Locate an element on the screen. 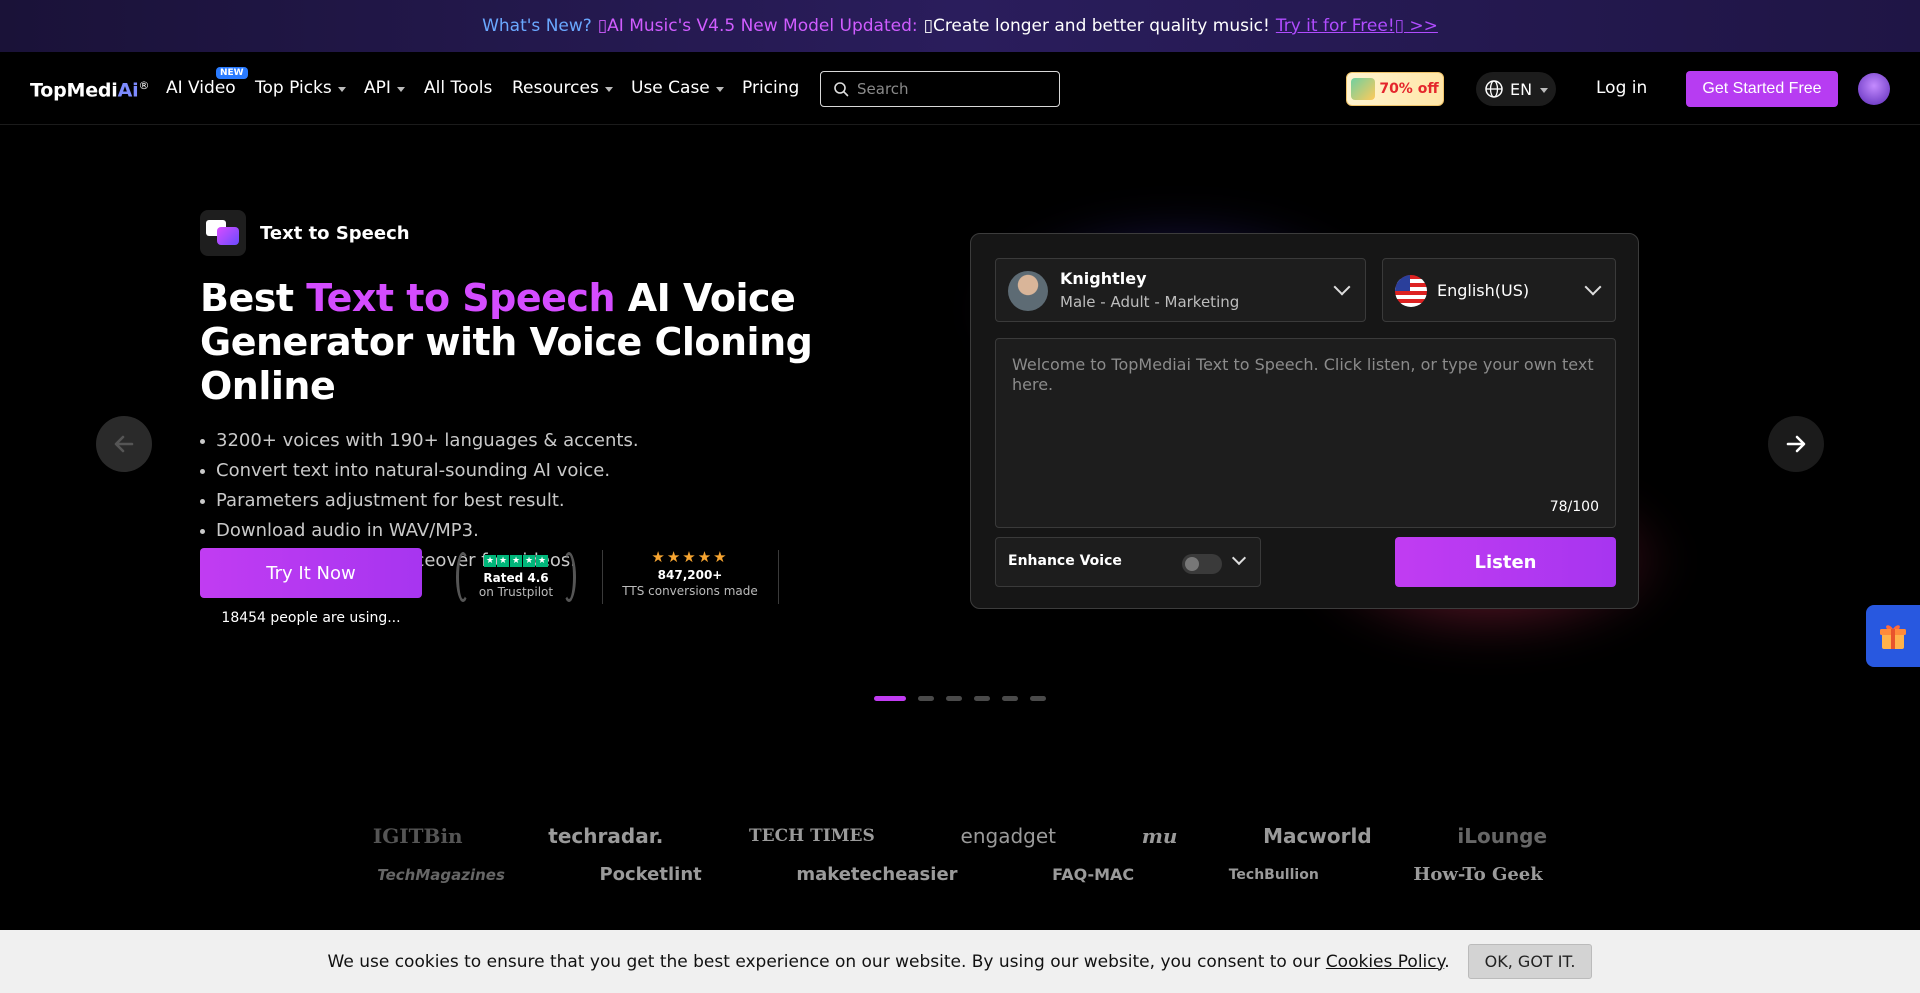 The width and height of the screenshot is (1920, 993). conversions-label: TTS conversions made is located at coordinates (690, 591).